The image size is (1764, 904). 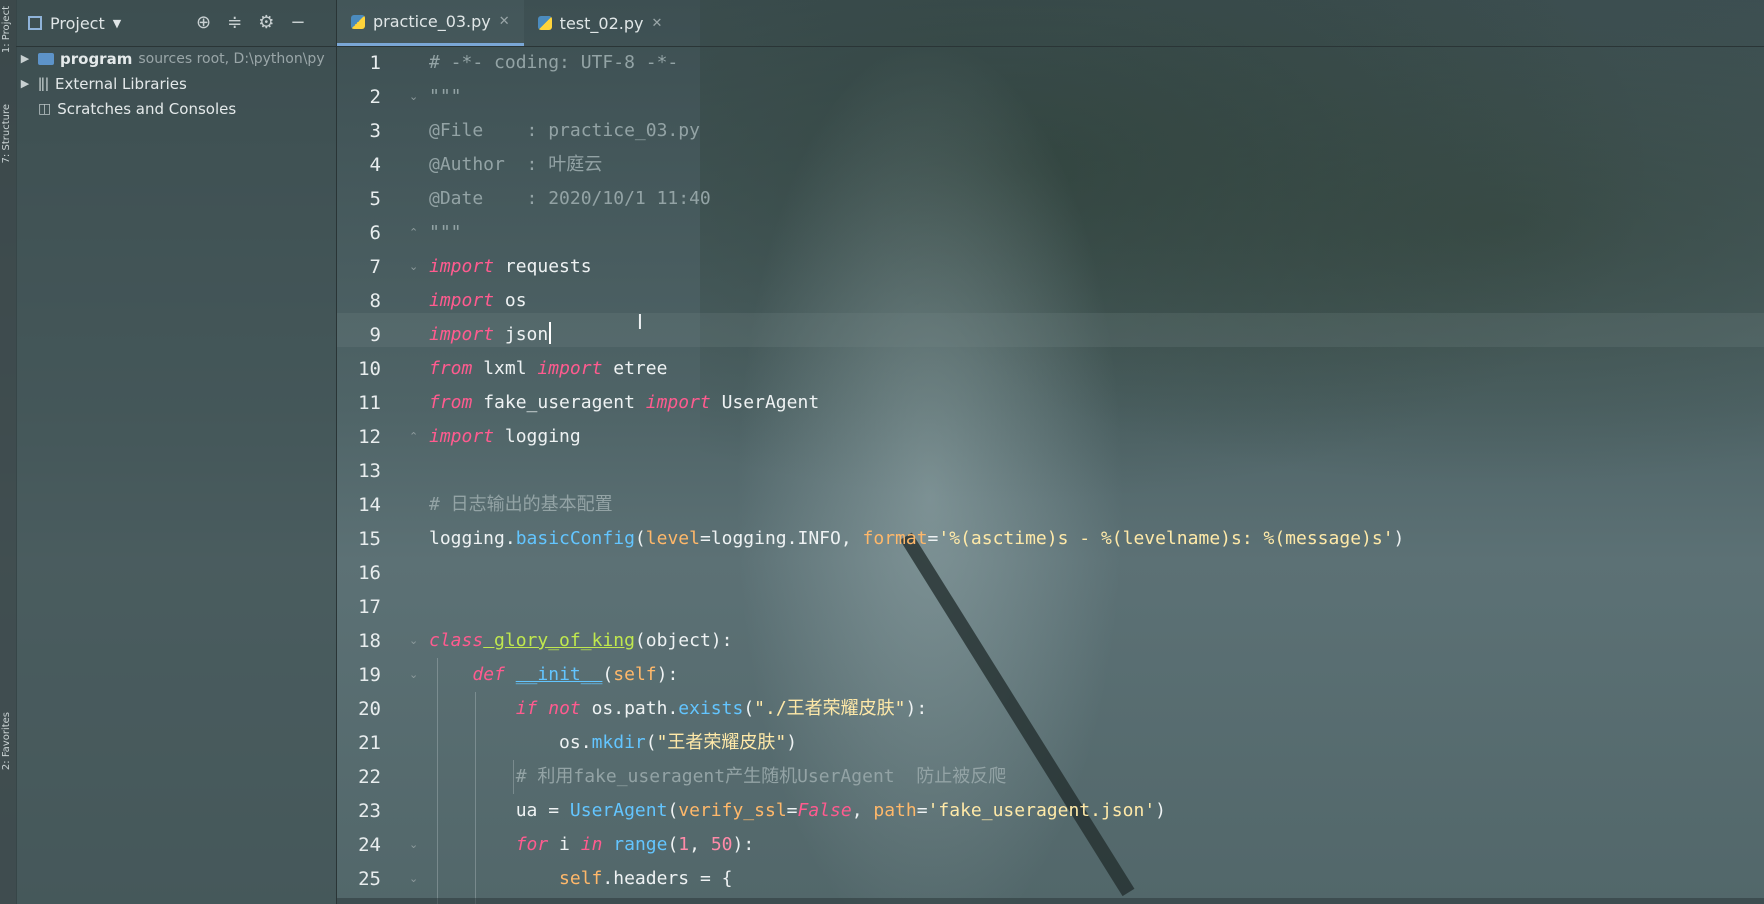 I want to click on code-line: from lxml import etree, so click(x=548, y=369).